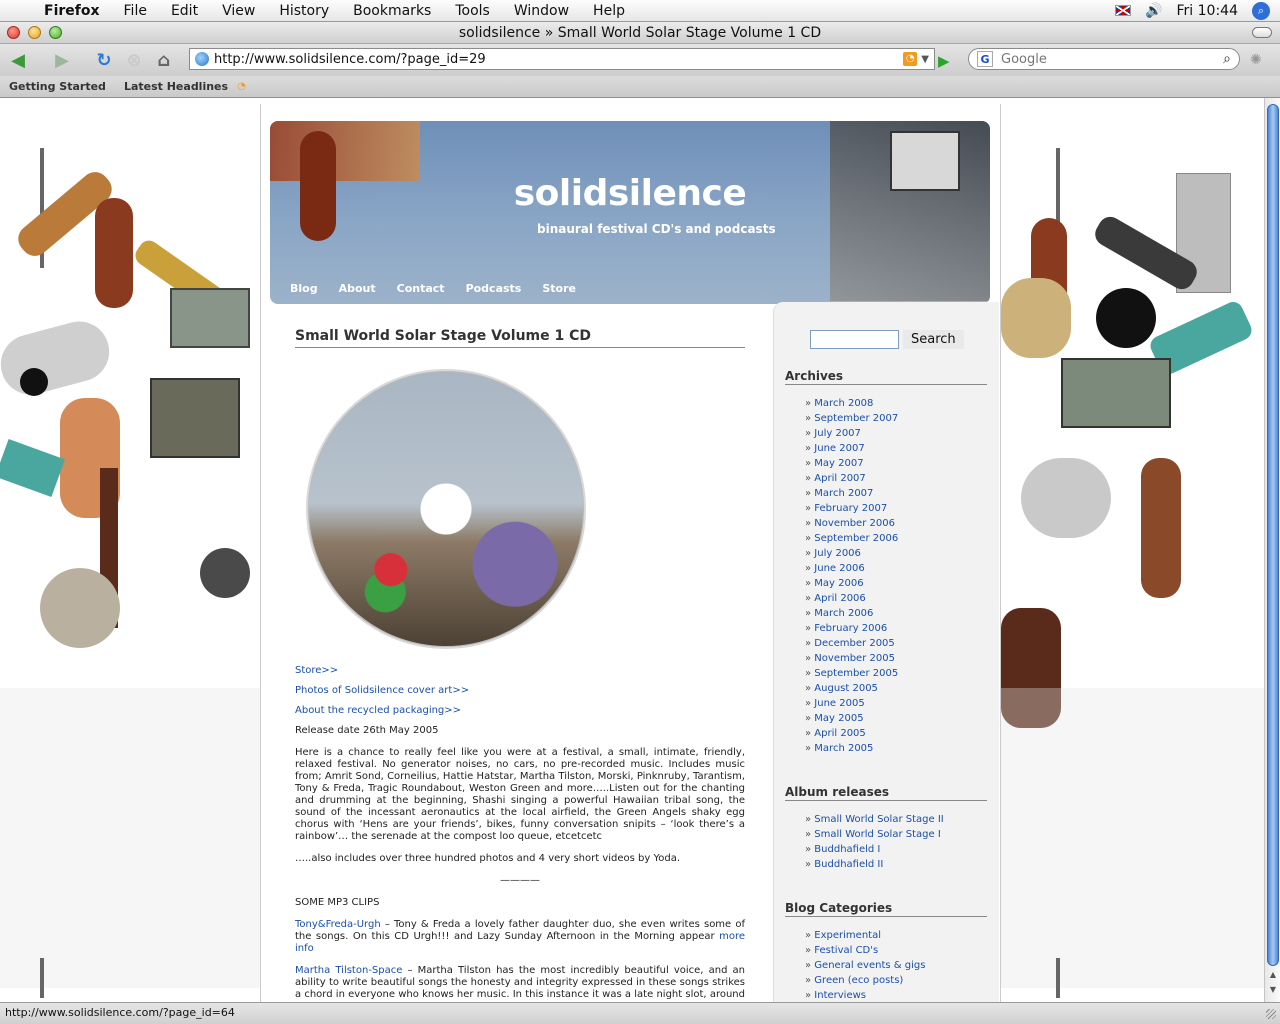 Image resolution: width=1280 pixels, height=1024 pixels. Describe the element at coordinates (421, 288) in the screenshot. I see `nav-contact: Contact` at that location.